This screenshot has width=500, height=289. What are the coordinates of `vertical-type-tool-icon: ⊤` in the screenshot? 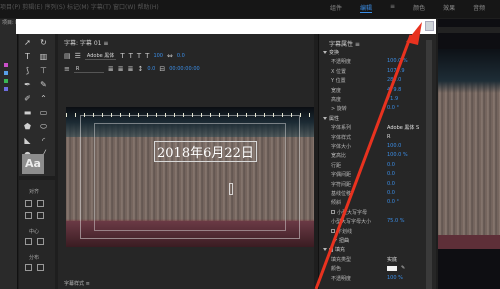 It's located at (43, 70).